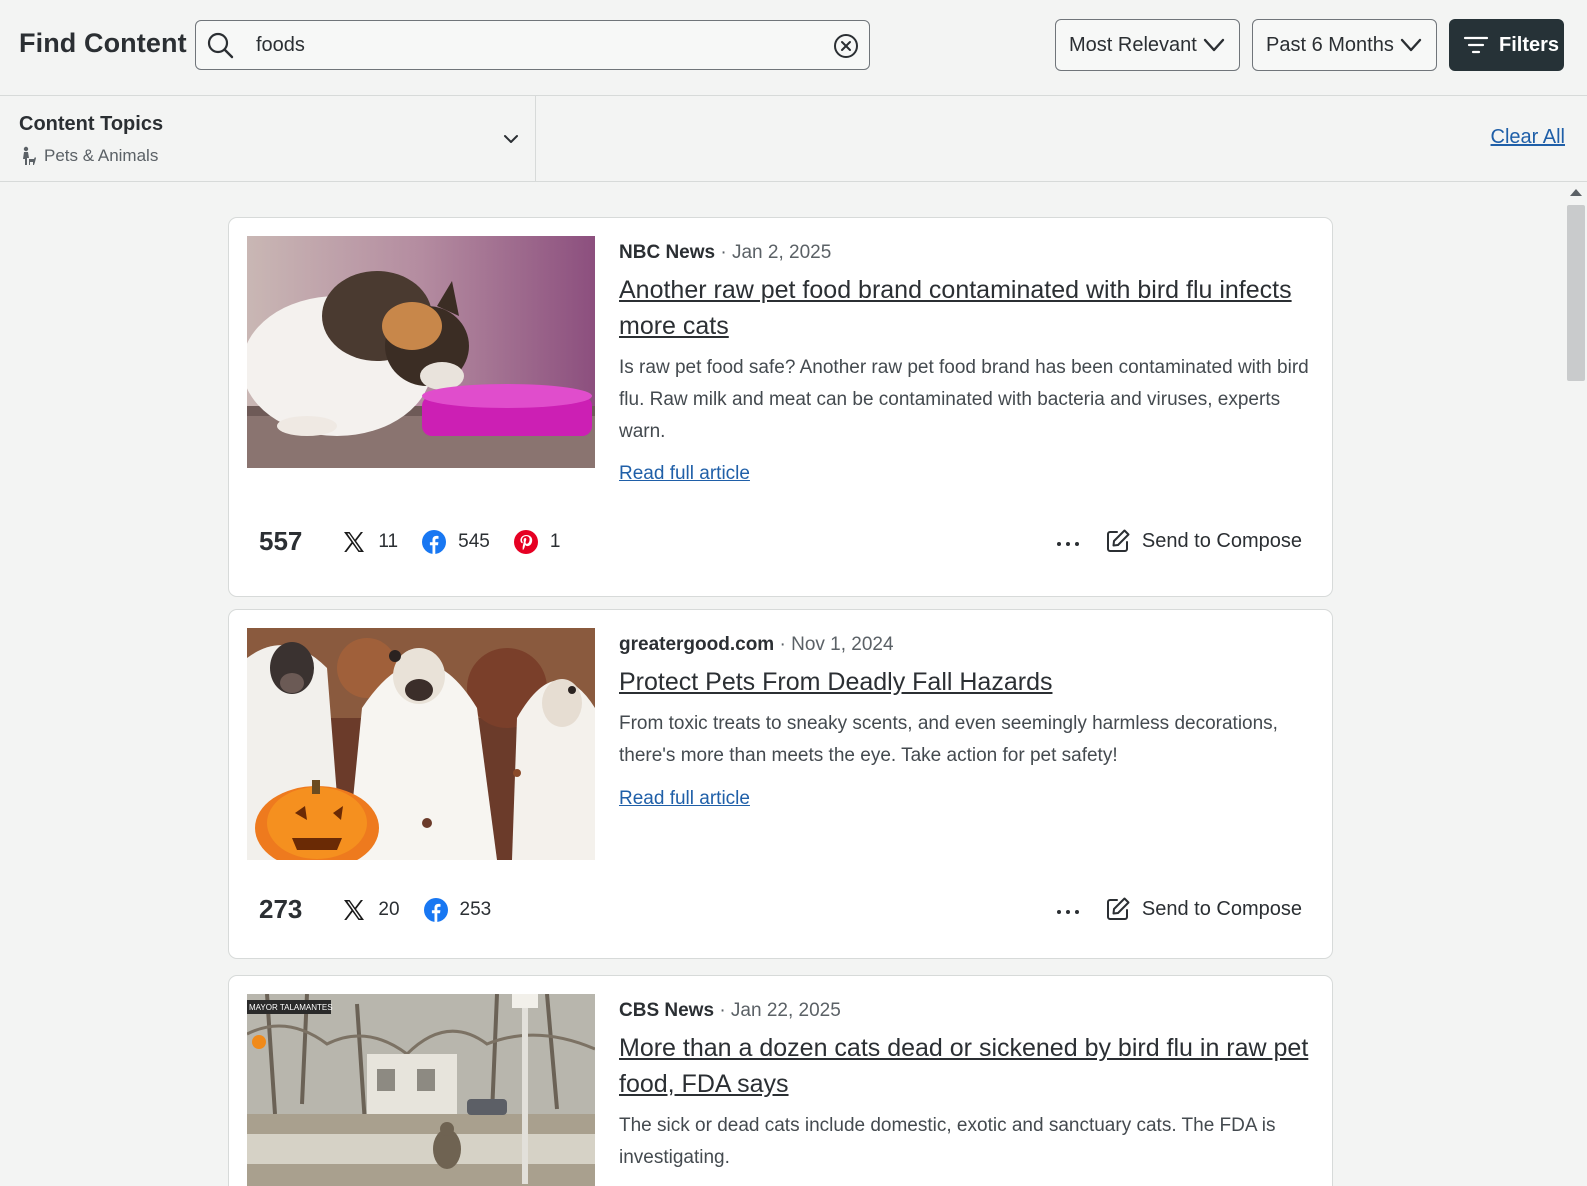  I want to click on date-range-label: Past 6 Months, so click(1330, 44).